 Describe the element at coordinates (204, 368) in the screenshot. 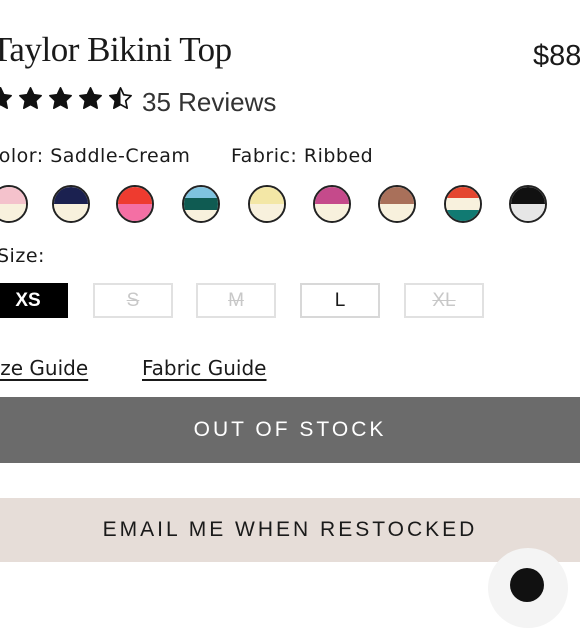

I see `fabric-guide-link: Fabric Guide` at that location.